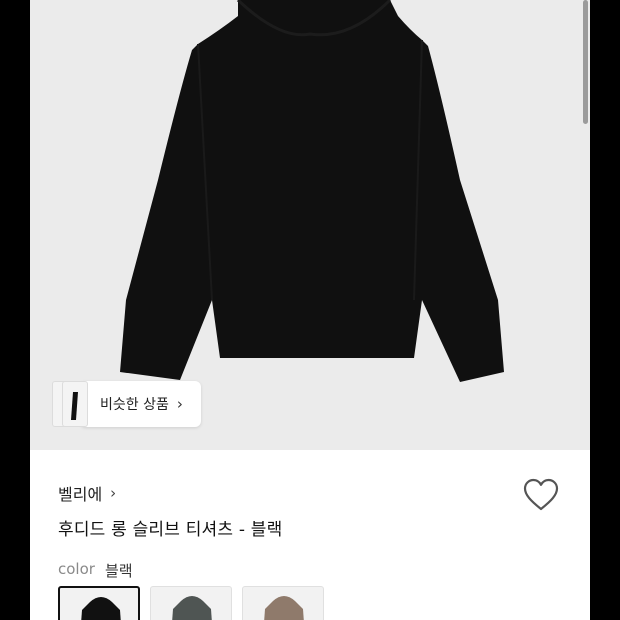 The width and height of the screenshot is (620, 620). I want to click on color-swatch-black, so click(99, 603).